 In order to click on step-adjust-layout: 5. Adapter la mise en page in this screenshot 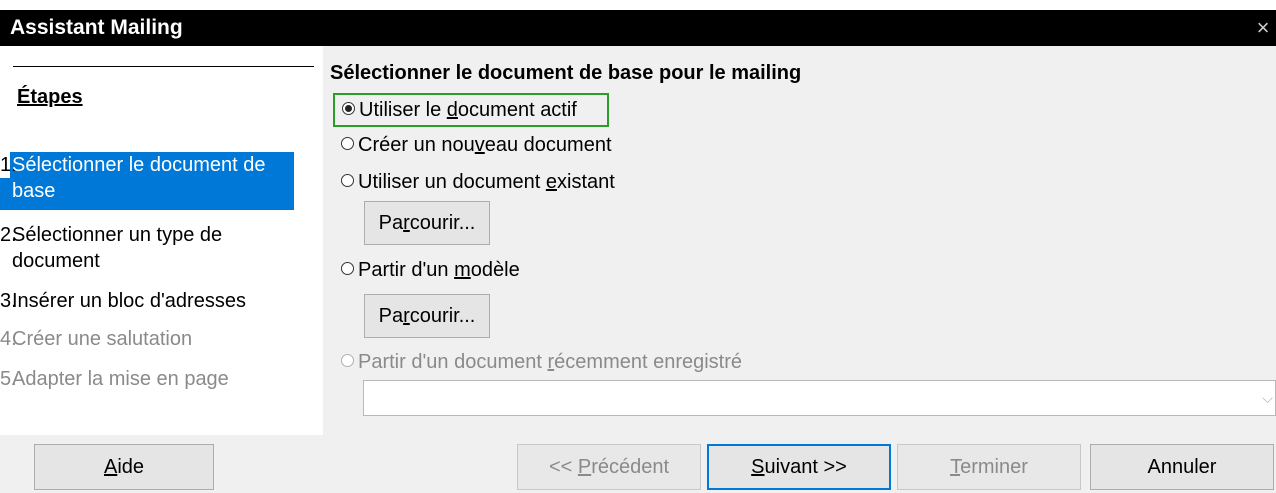, I will do `click(147, 380)`.